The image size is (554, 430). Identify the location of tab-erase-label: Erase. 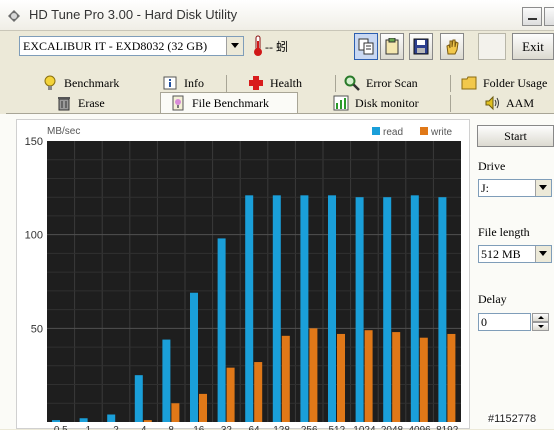
(91, 103).